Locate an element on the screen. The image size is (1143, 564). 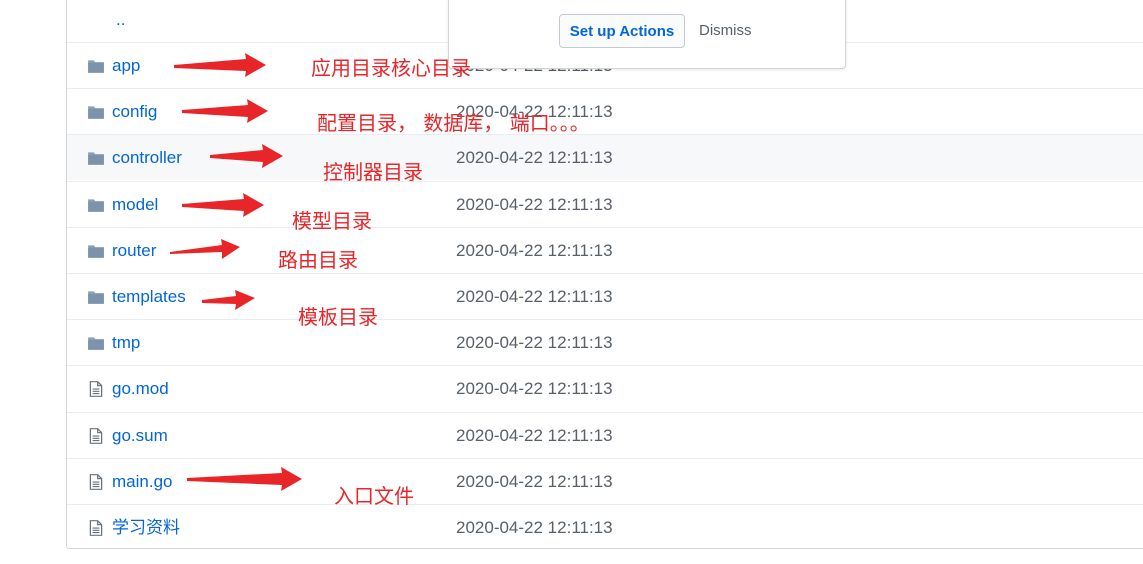
file-row: 学习资料 2020-04-22 12:11:13 is located at coordinates (605, 527).